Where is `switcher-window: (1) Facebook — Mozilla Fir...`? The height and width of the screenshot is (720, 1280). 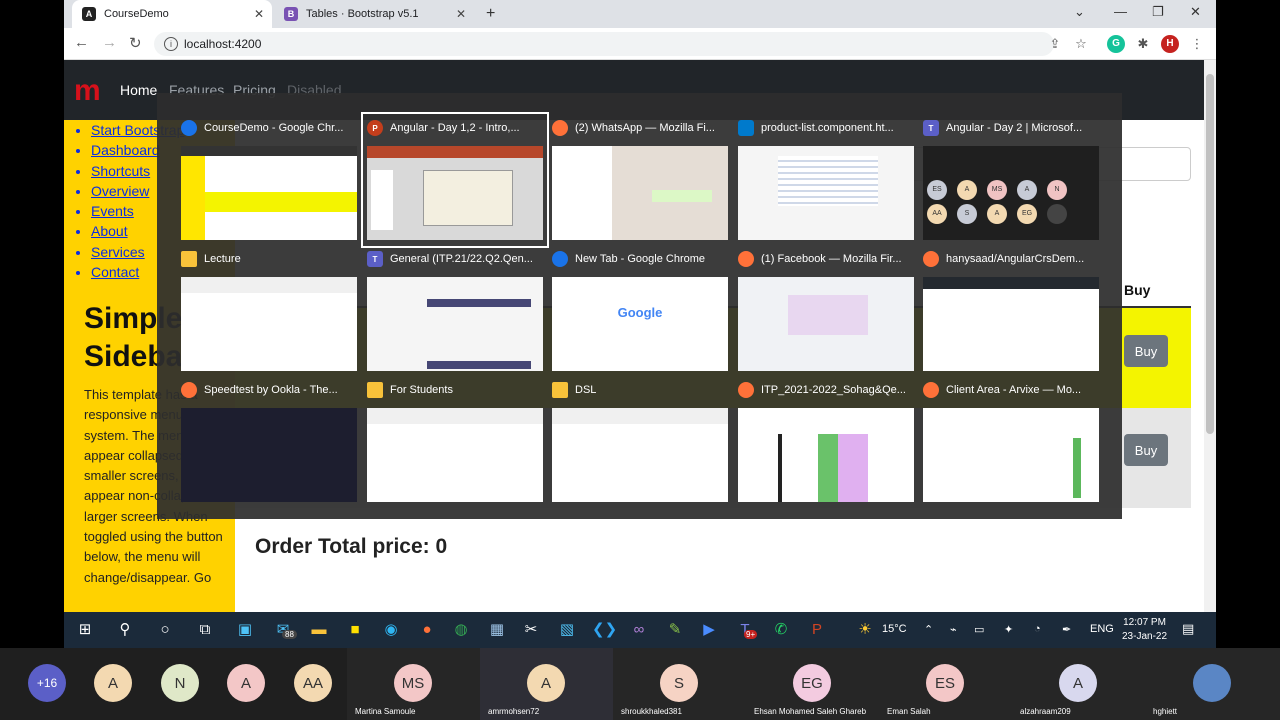 switcher-window: (1) Facebook — Mozilla Fir... is located at coordinates (826, 311).